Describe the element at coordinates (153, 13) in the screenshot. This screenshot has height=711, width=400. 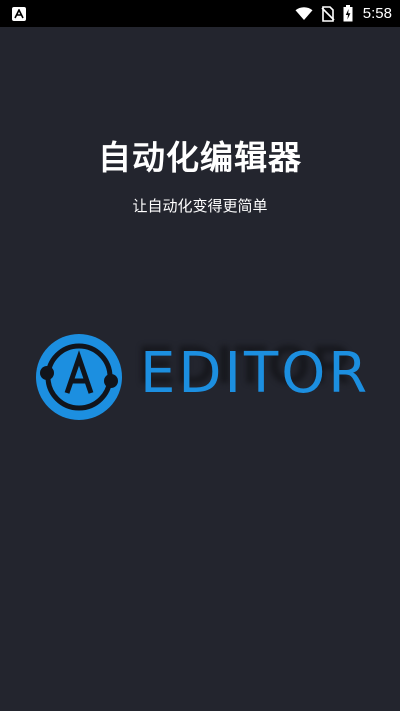
I see `status-bar-left` at that location.